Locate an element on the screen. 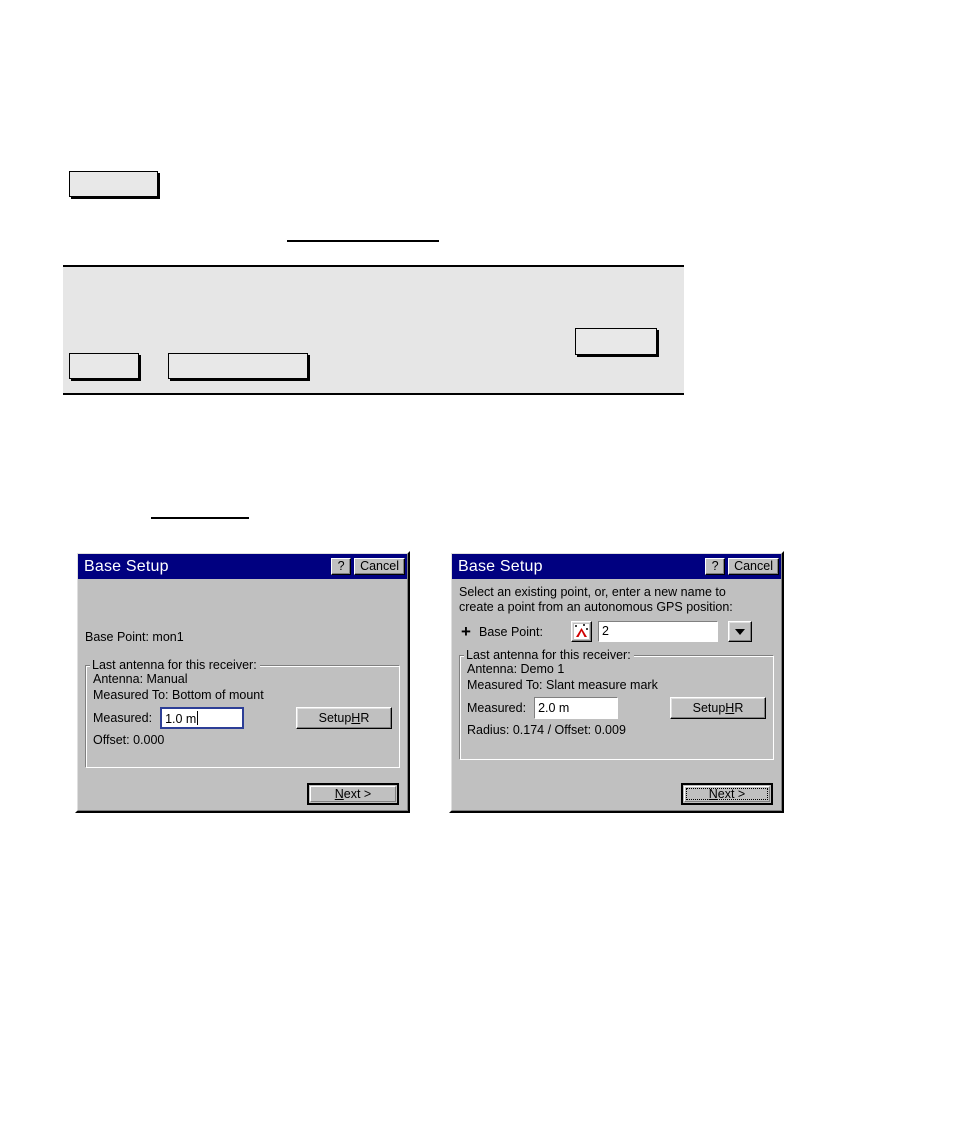  antenna-line: Antenna: Manual is located at coordinates (140, 679).